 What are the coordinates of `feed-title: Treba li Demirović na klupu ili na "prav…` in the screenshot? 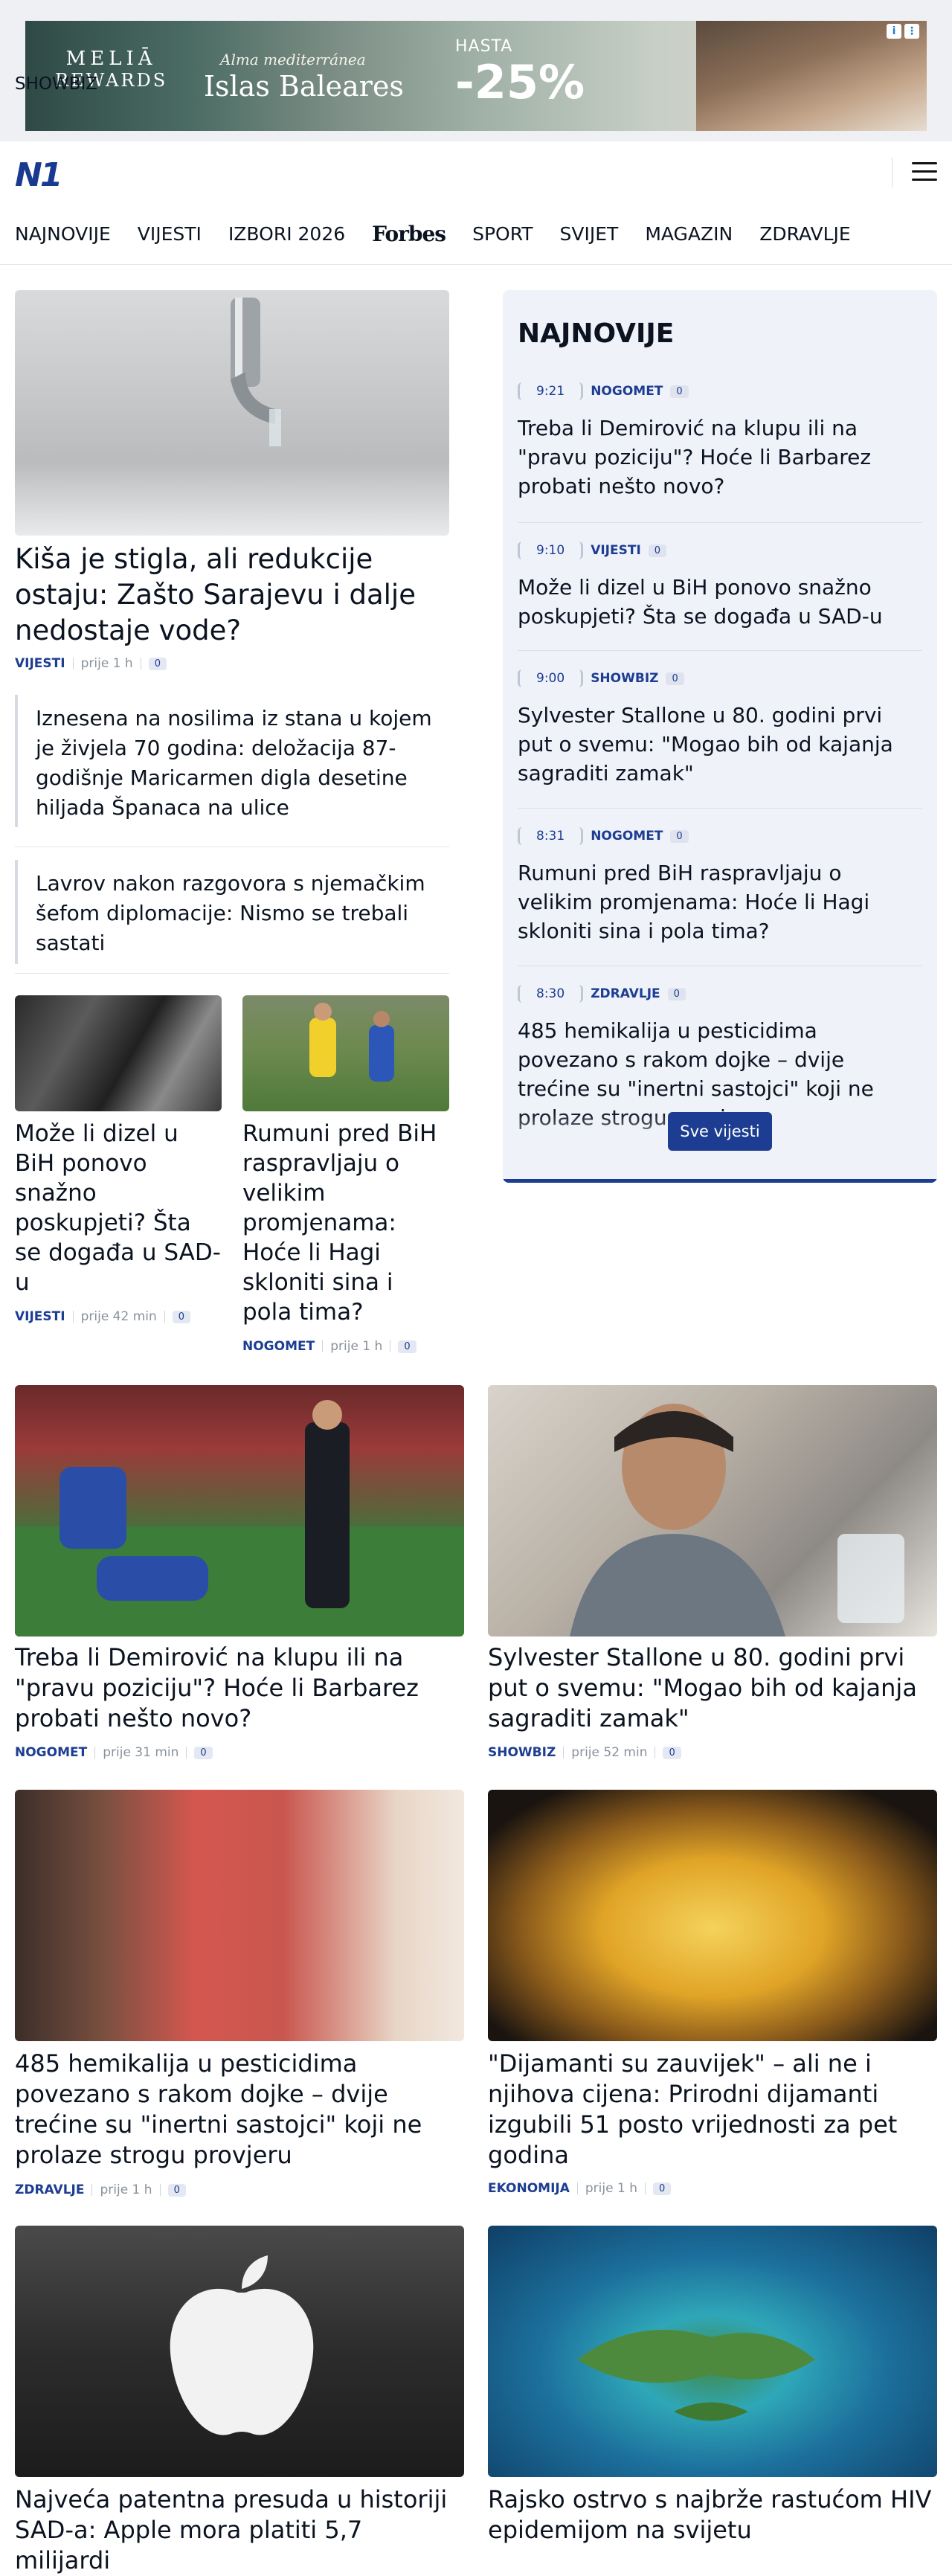 It's located at (720, 457).